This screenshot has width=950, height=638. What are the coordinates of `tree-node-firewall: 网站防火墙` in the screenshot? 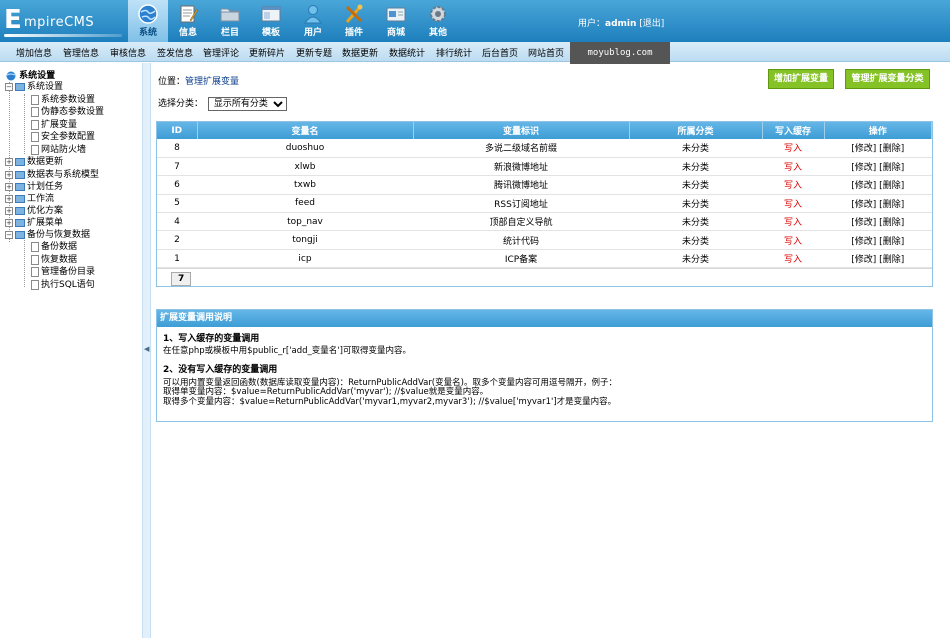 It's located at (58, 150).